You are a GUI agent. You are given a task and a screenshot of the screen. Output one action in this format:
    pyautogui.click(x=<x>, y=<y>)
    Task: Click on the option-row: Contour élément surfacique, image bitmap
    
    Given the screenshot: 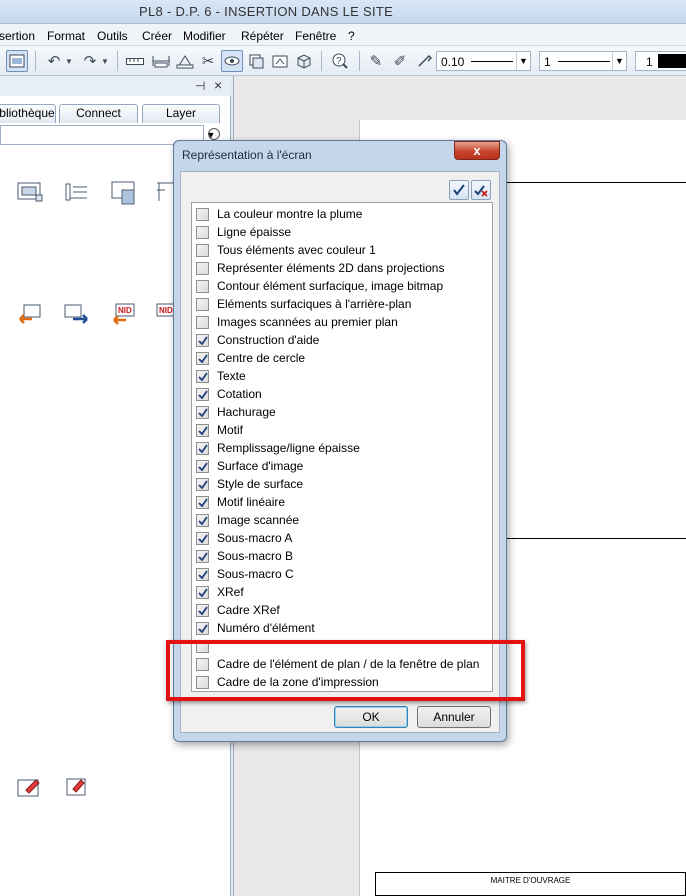 What is the action you would take?
    pyautogui.click(x=342, y=286)
    